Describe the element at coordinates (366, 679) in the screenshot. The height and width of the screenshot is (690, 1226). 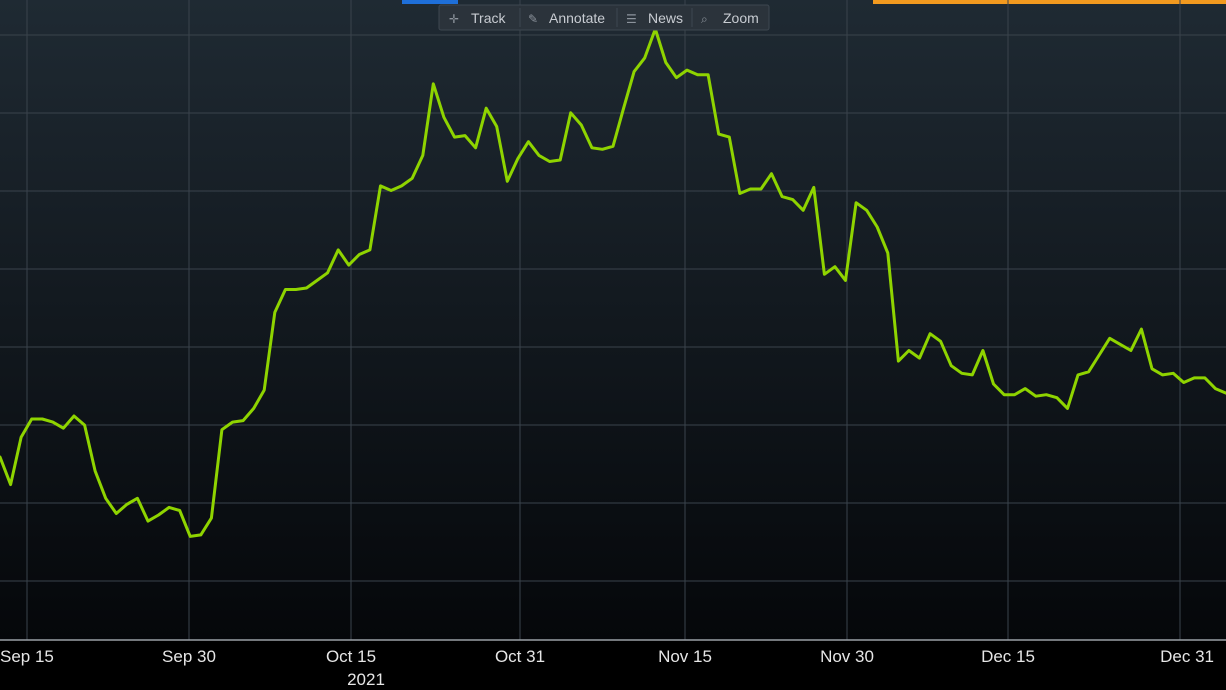
I see `year-label: 2021` at that location.